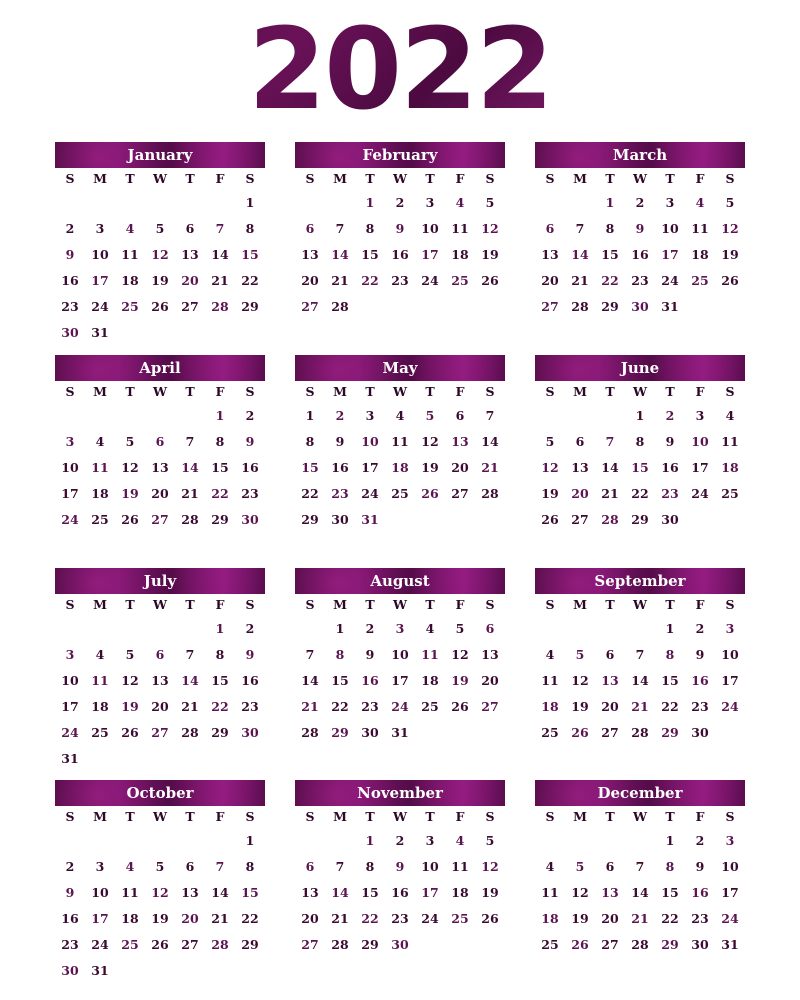  Describe the element at coordinates (310, 441) in the screenshot. I see `day-cell: 8` at that location.